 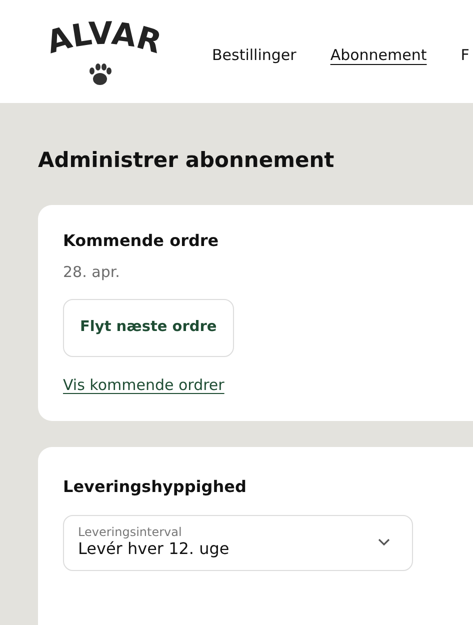 I want to click on order-date: 28. apr., so click(x=92, y=272).